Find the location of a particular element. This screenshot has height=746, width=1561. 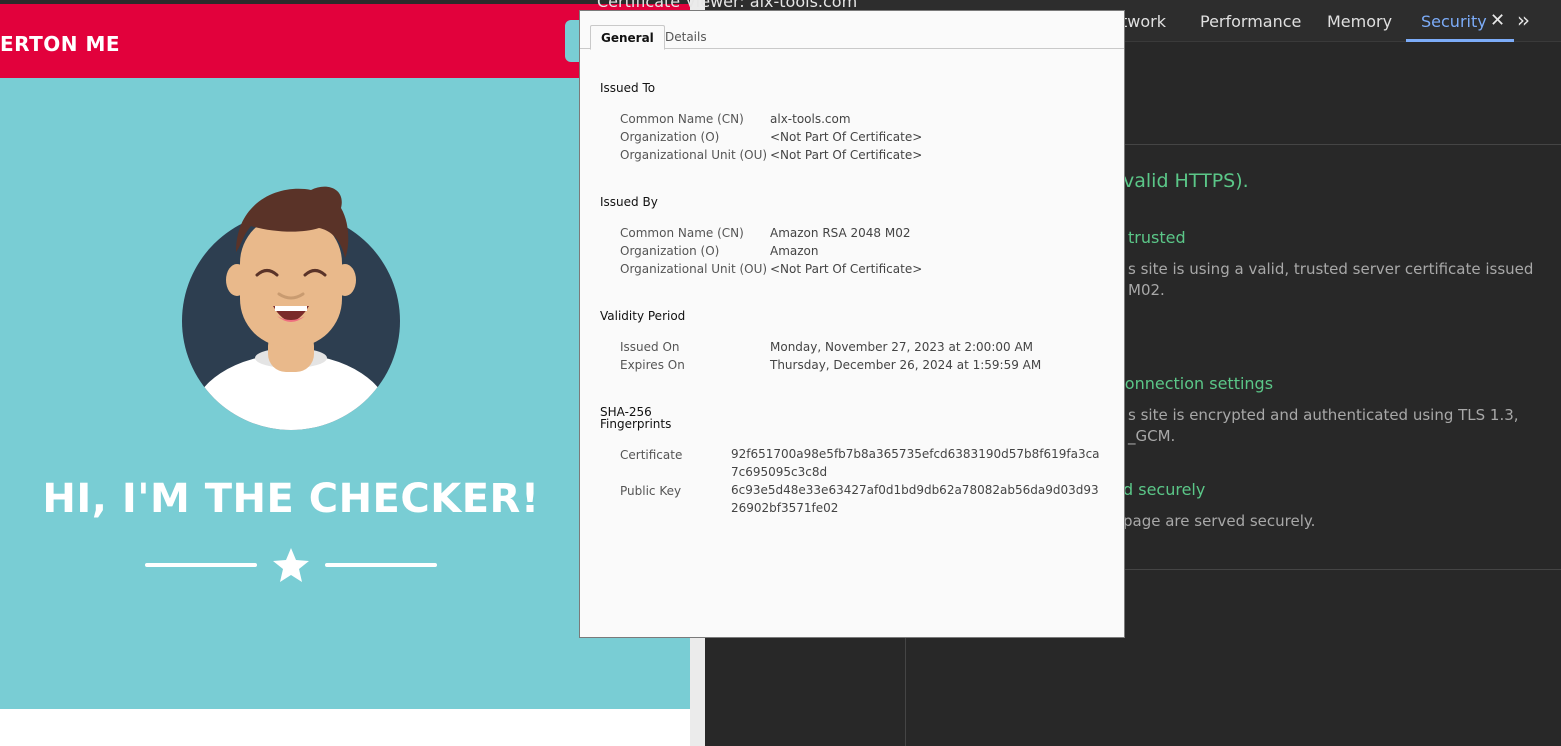

avatar-face is located at coordinates (291, 281).